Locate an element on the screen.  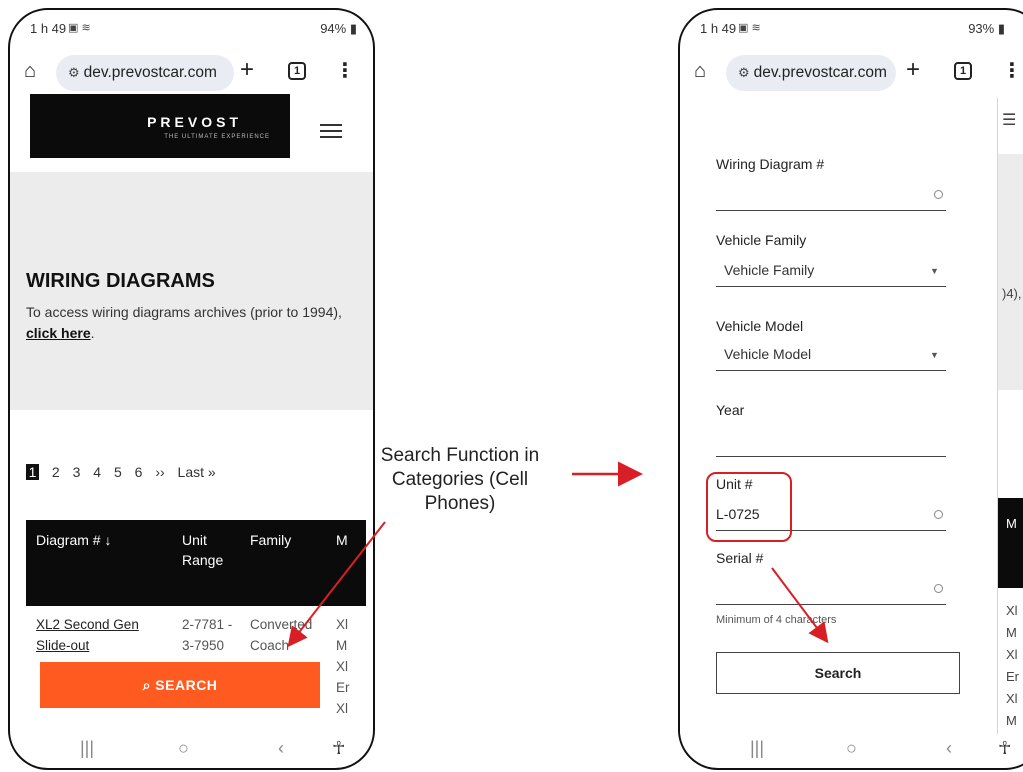
table-header: Diagram # ↓ Unit Range Family M is located at coordinates (196, 563).